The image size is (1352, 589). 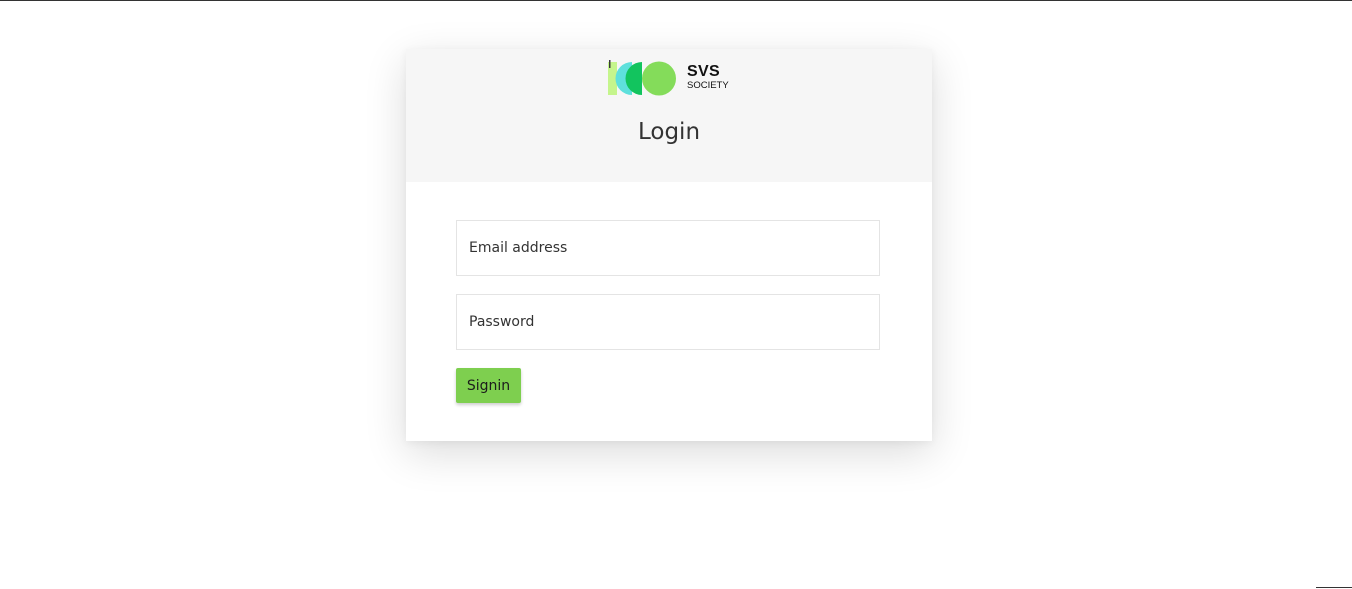 I want to click on page-title: Login, so click(x=669, y=132).